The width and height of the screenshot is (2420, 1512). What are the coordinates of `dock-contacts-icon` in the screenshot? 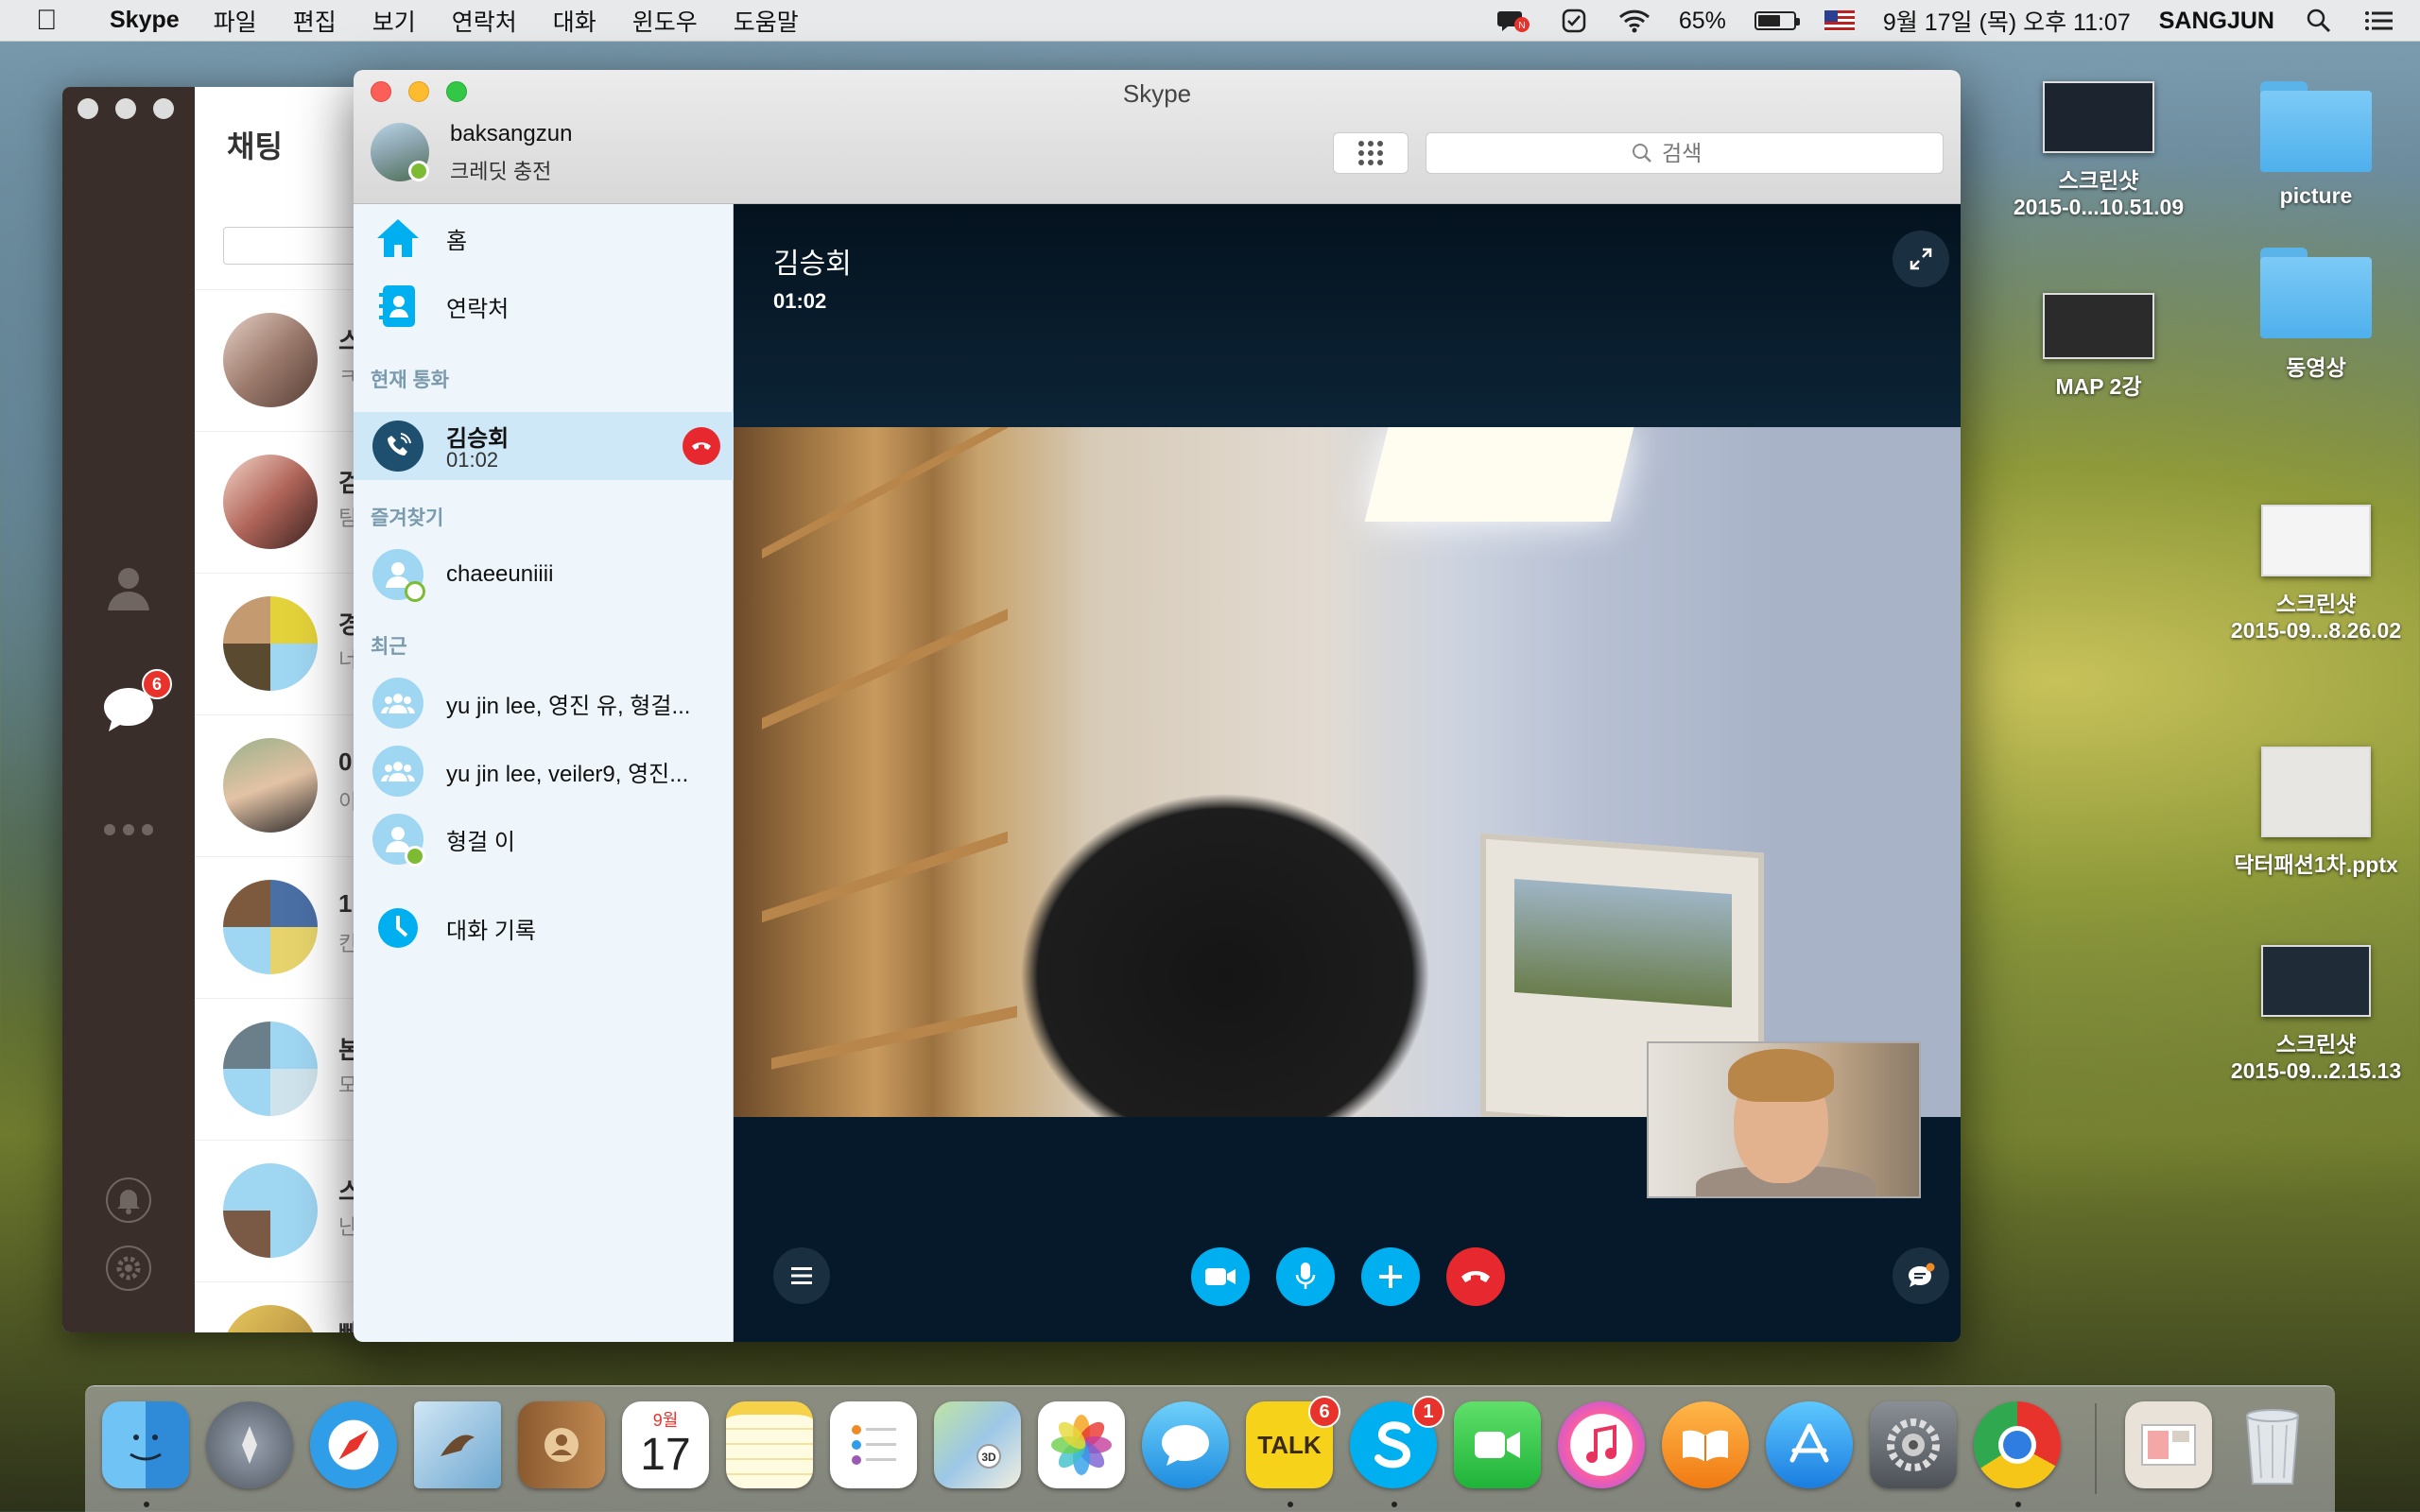 It's located at (561, 1444).